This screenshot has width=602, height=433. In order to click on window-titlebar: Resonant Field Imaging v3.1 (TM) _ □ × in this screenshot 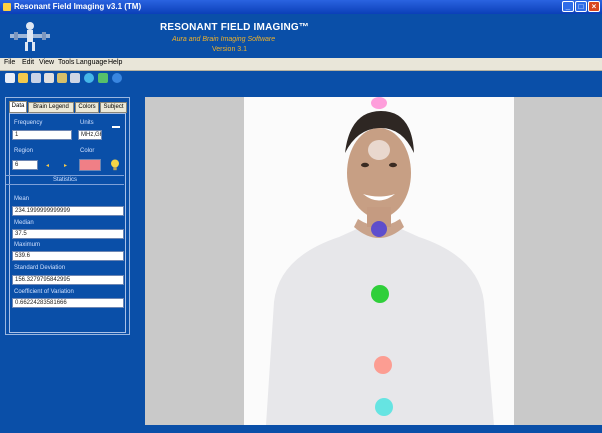, I will do `click(301, 7)`.